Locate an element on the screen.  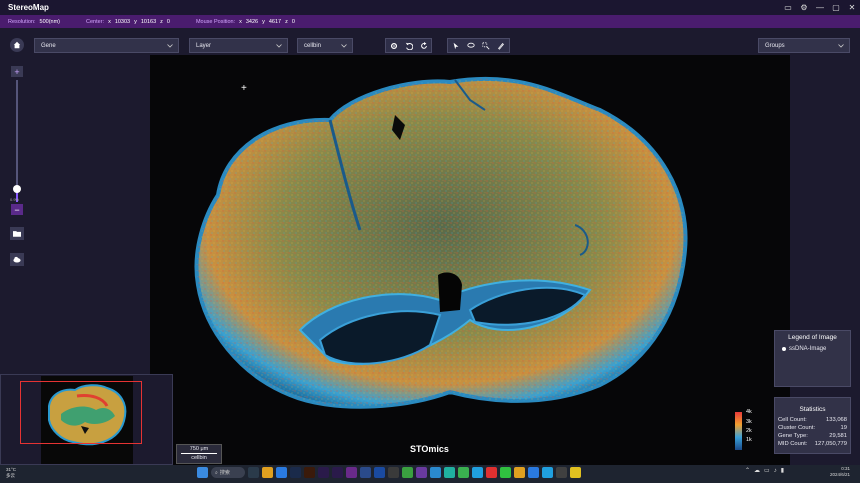
pointer-tool is located at coordinates (455, 45).